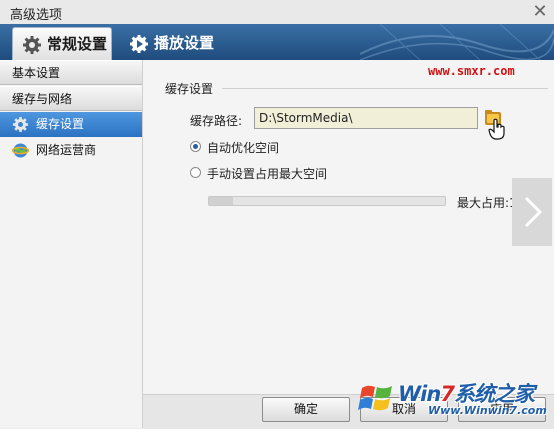  What do you see at coordinates (195, 172) in the screenshot?
I see `radio-manual-max` at bounding box center [195, 172].